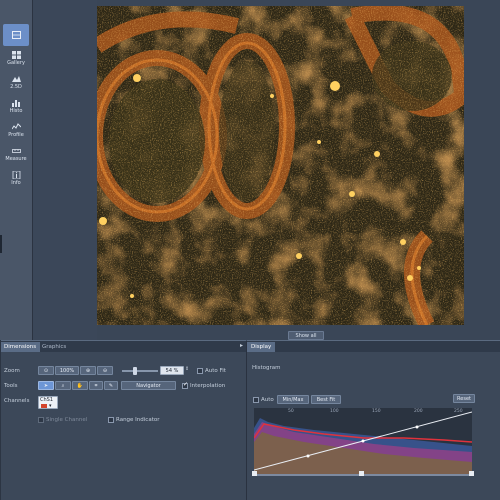 The width and height of the screenshot is (500, 500). What do you see at coordinates (148, 385) in the screenshot?
I see `navigator-button: Navigator` at bounding box center [148, 385].